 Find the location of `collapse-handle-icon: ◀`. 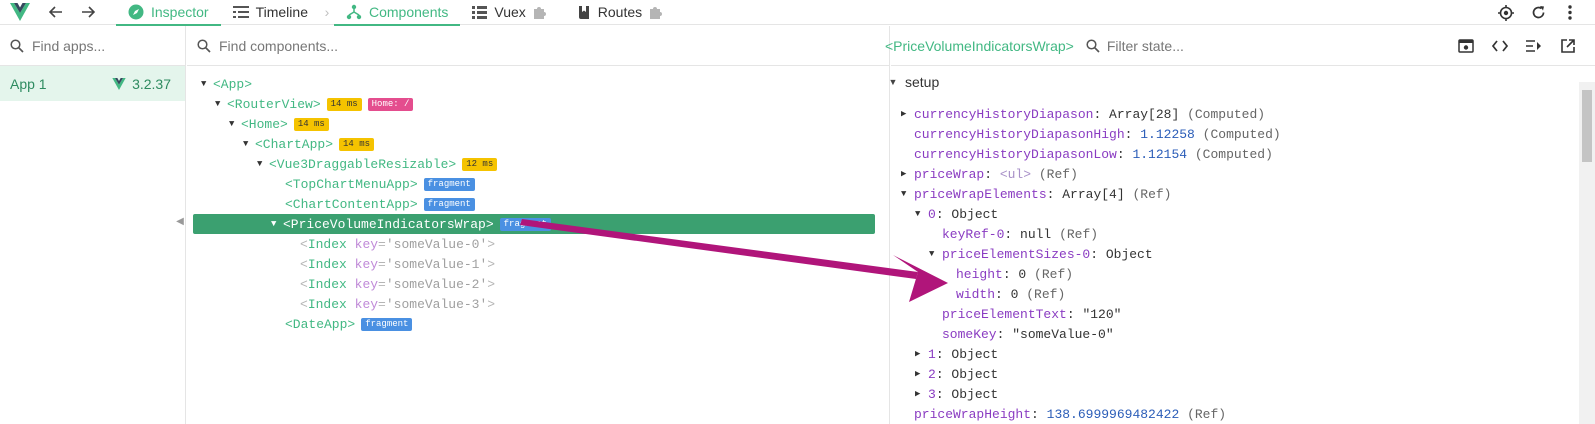

collapse-handle-icon: ◀ is located at coordinates (180, 221).